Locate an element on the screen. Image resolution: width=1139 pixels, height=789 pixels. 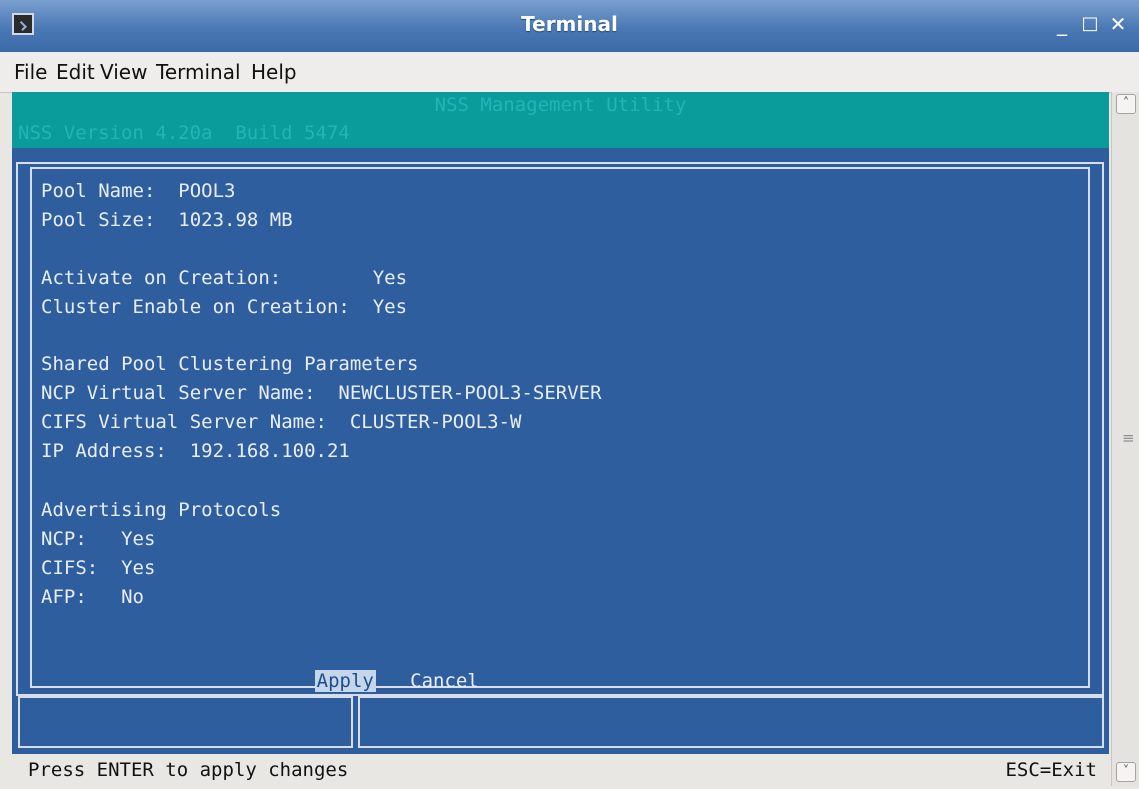
scroll-up-arrow-icon: ˄ is located at coordinates (1126, 104).